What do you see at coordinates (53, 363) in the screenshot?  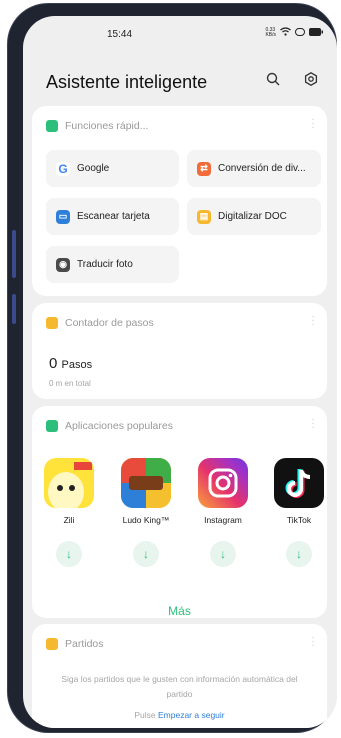 I see `steps-count: 0` at bounding box center [53, 363].